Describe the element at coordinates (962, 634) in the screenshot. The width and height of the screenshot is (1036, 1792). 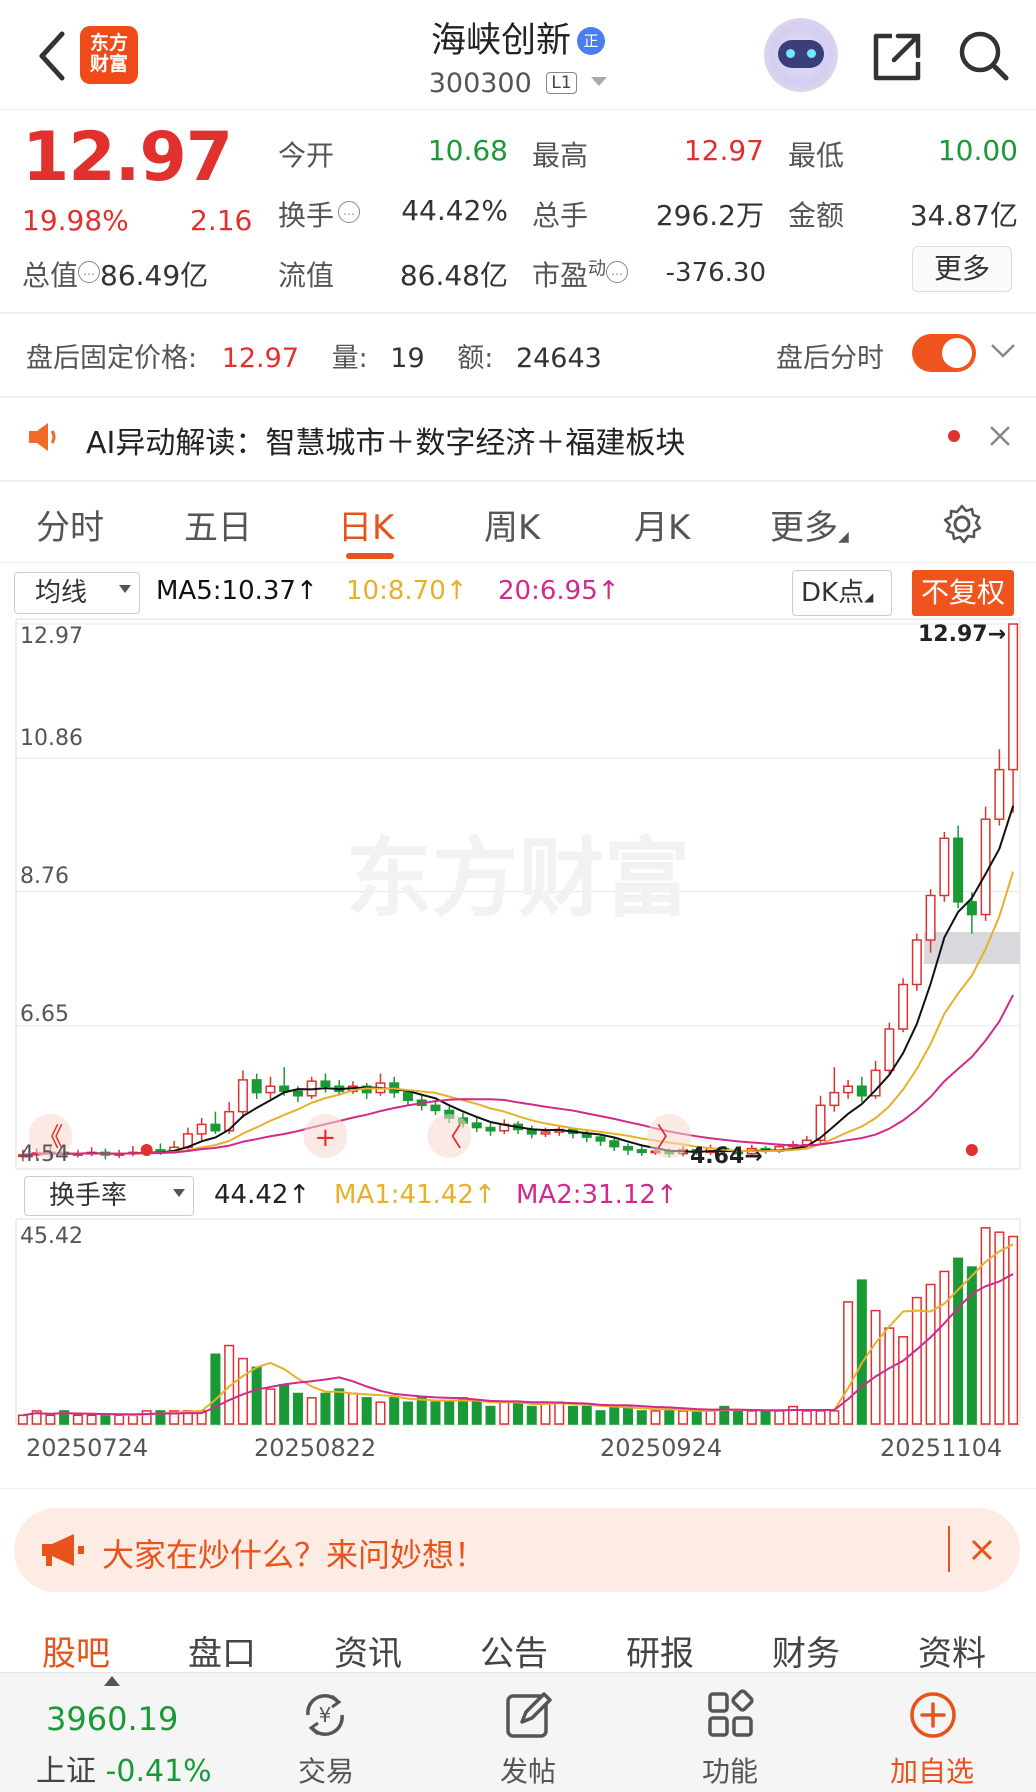
I see `last-price-tag: 12.97→` at that location.